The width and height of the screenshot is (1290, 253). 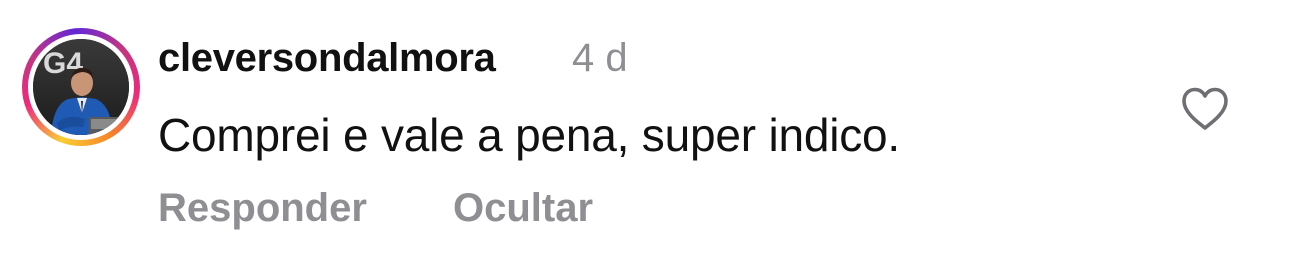 What do you see at coordinates (262, 208) in the screenshot?
I see `reply-button: Responder` at bounding box center [262, 208].